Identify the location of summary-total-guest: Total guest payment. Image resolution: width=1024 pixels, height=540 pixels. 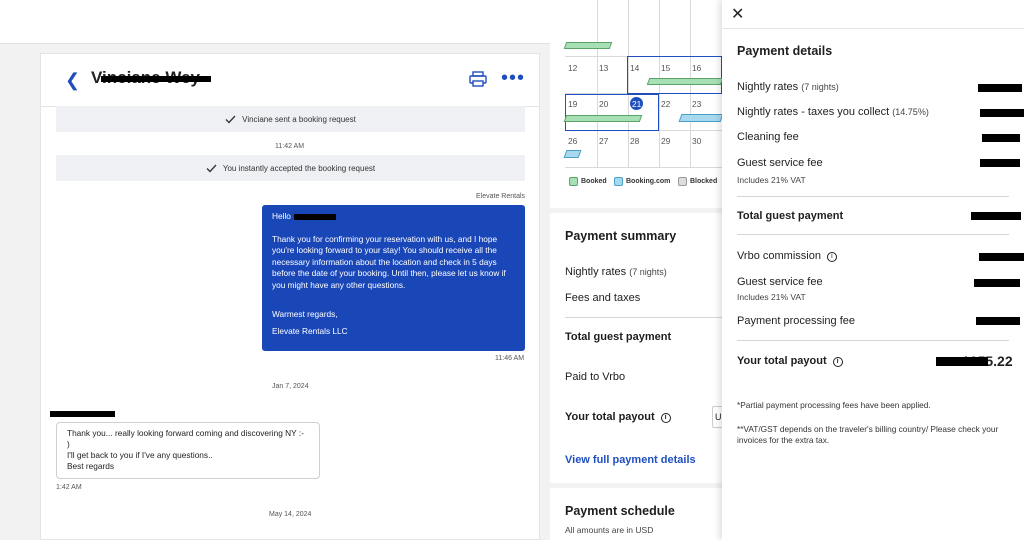
(618, 337).